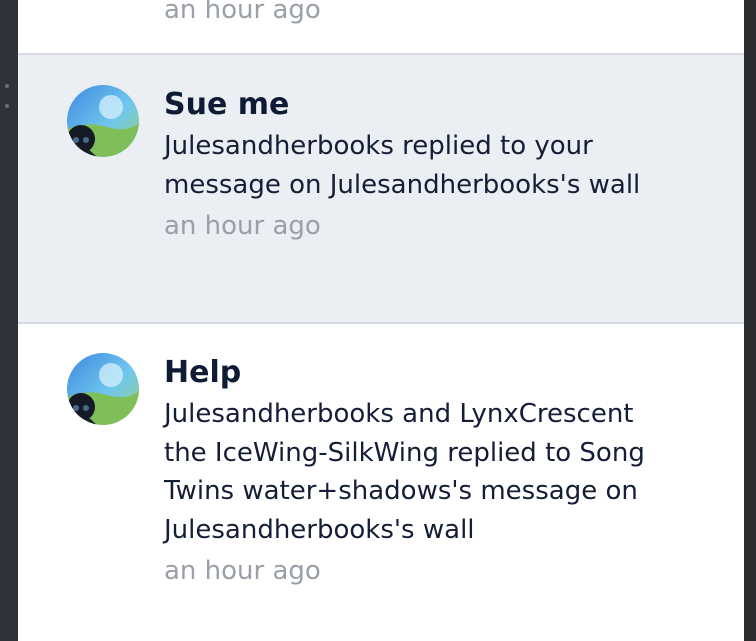 This screenshot has width=756, height=641. Describe the element at coordinates (227, 104) in the screenshot. I see `notification-title: Sue me` at that location.